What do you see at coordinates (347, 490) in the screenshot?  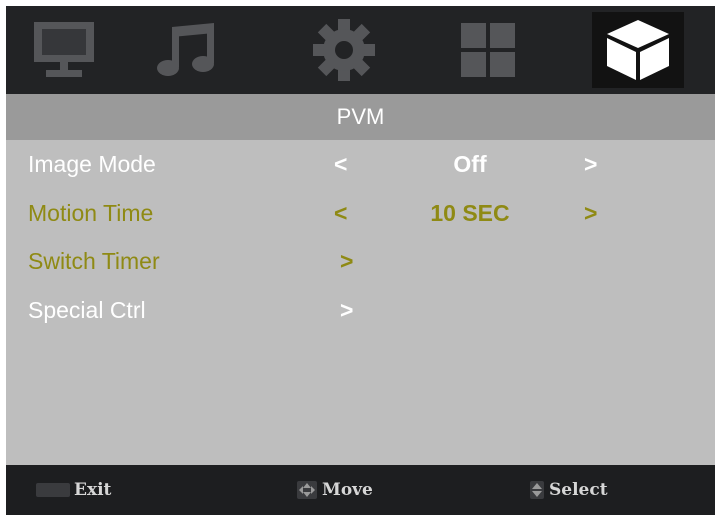 I see `move-label: Move` at bounding box center [347, 490].